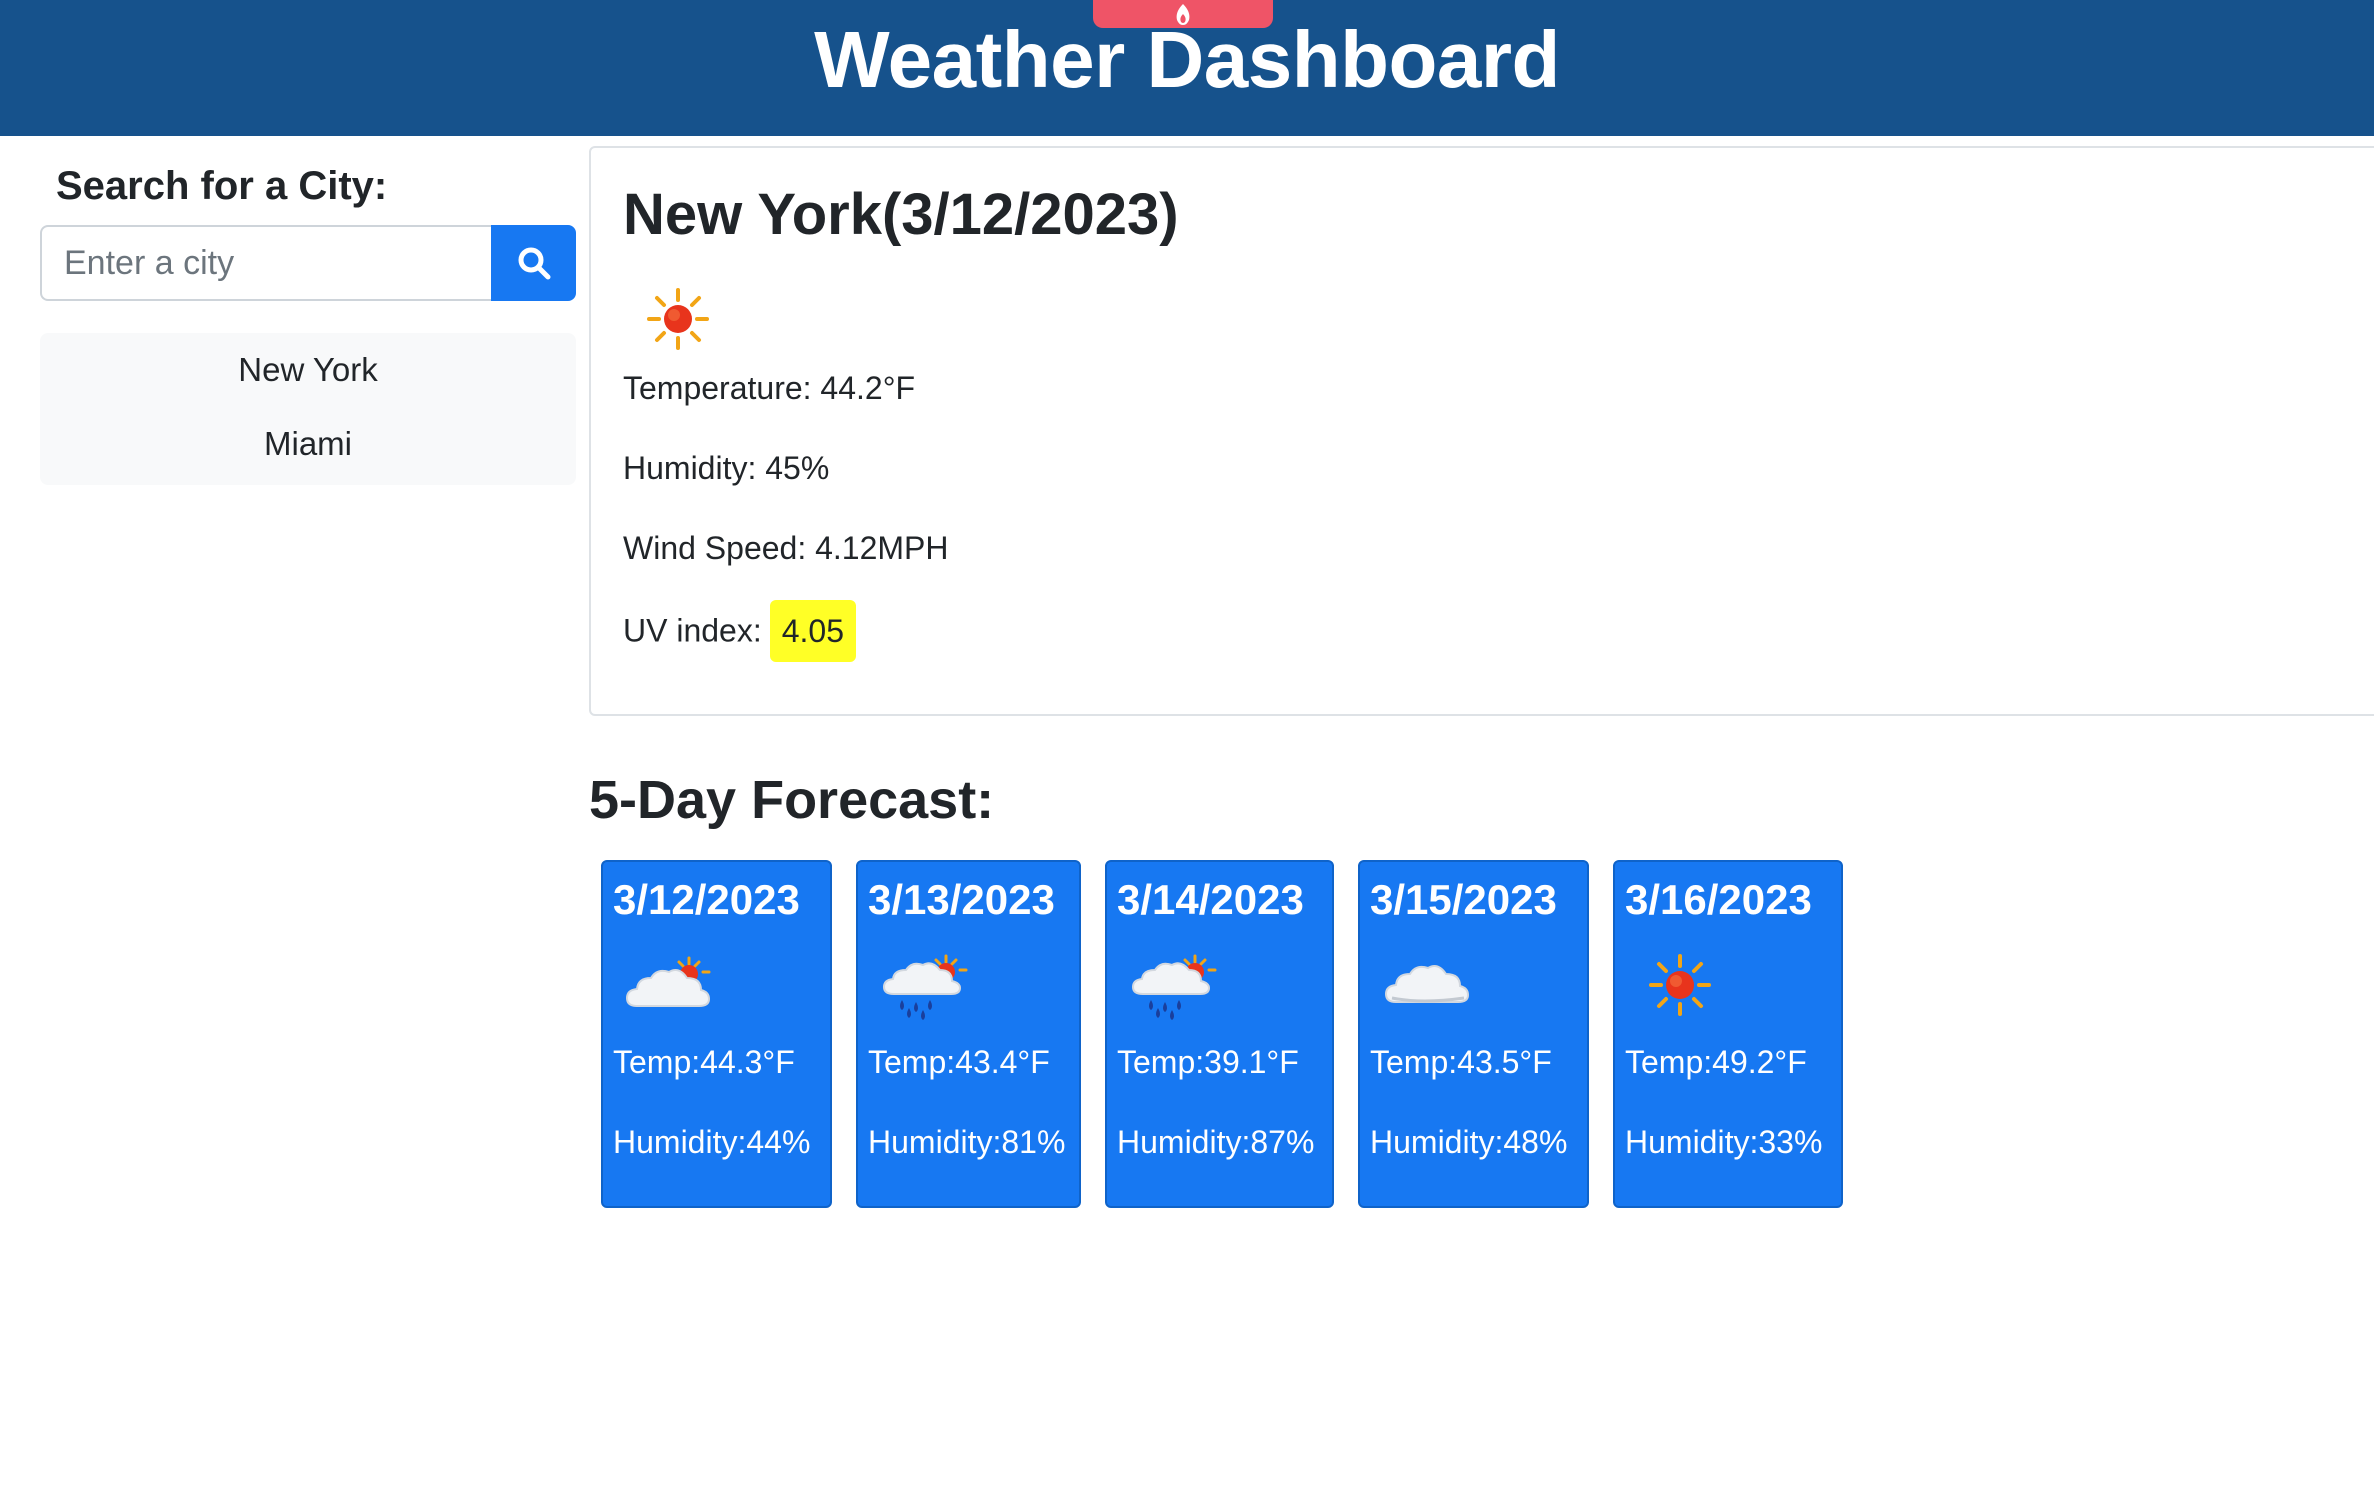 This screenshot has height=1490, width=2374. I want to click on forecast-date: 3/16/2023, so click(1718, 899).